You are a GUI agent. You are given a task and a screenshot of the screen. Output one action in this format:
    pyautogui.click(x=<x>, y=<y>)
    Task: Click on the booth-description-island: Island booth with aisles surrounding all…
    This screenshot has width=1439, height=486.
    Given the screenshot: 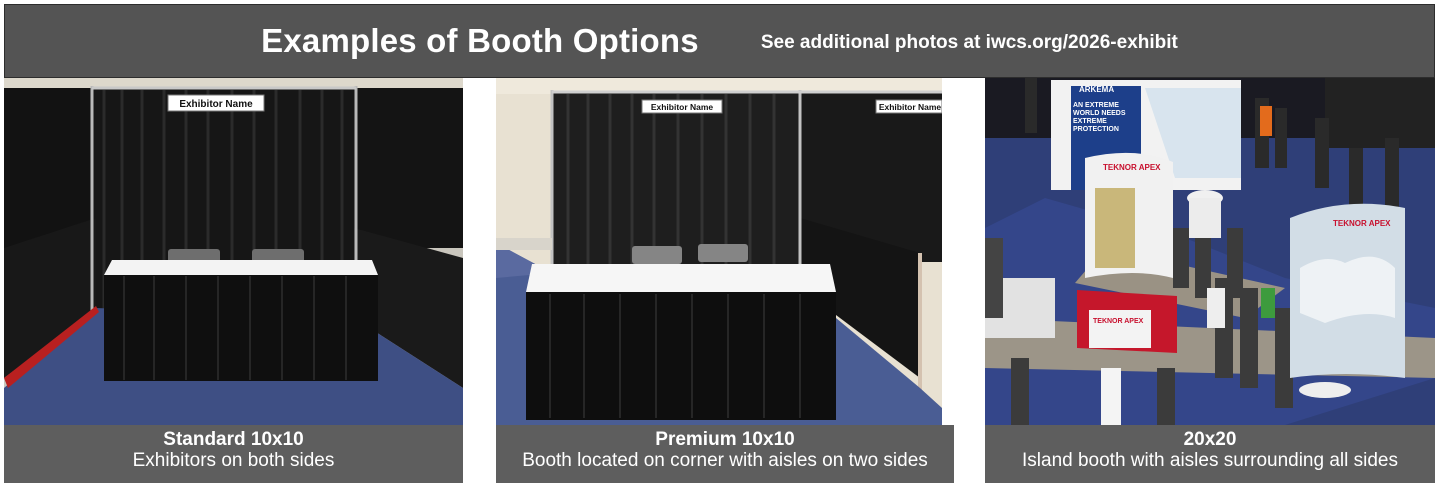 What is the action you would take?
    pyautogui.click(x=1210, y=460)
    